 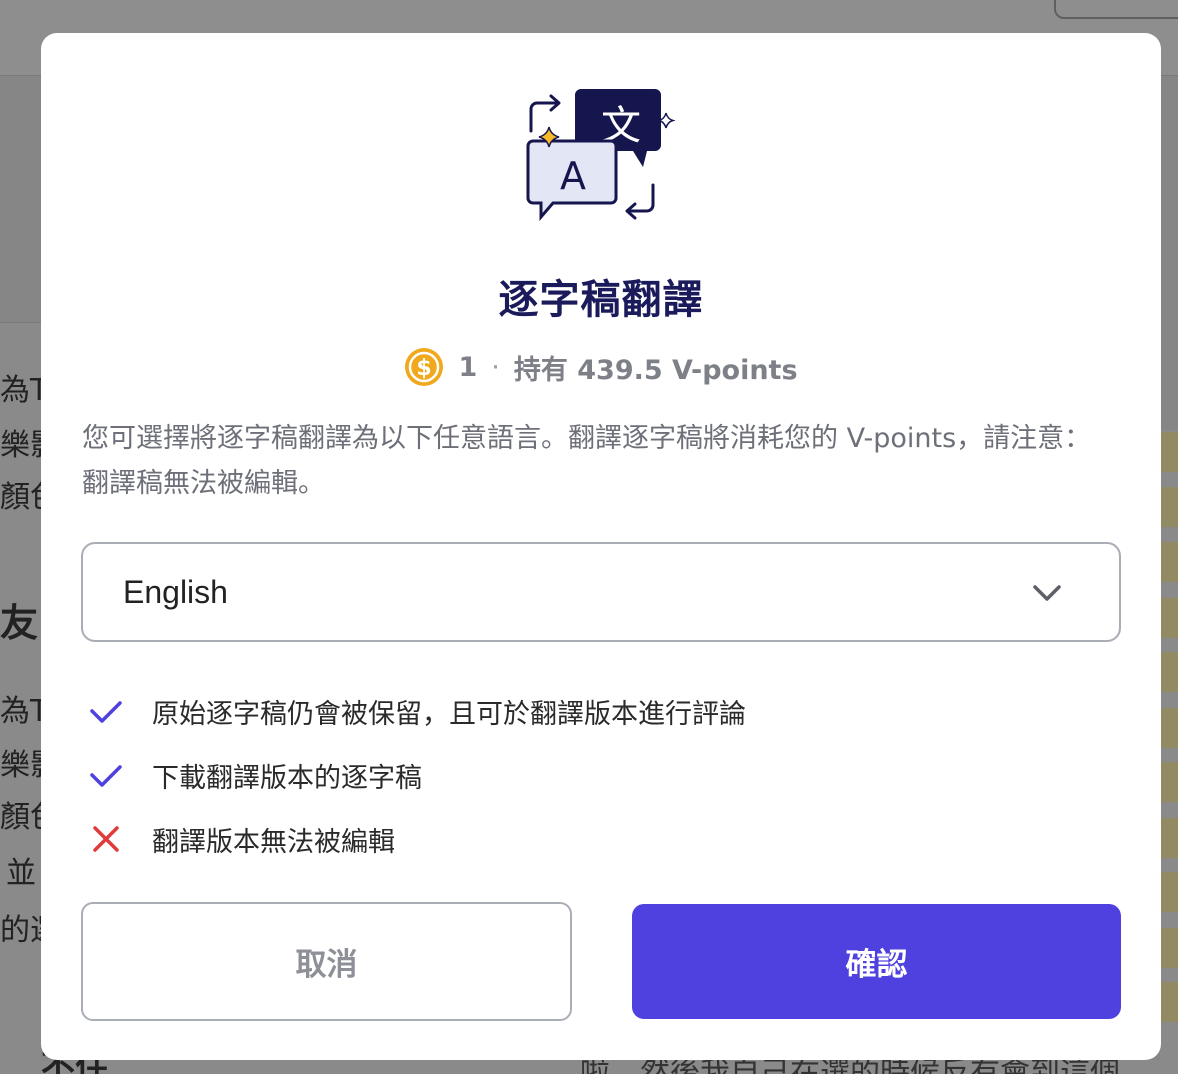 What do you see at coordinates (449, 714) in the screenshot?
I see `feature-text: 原始逐字稿仍會被保留，且可於翻譯版本進行評論` at bounding box center [449, 714].